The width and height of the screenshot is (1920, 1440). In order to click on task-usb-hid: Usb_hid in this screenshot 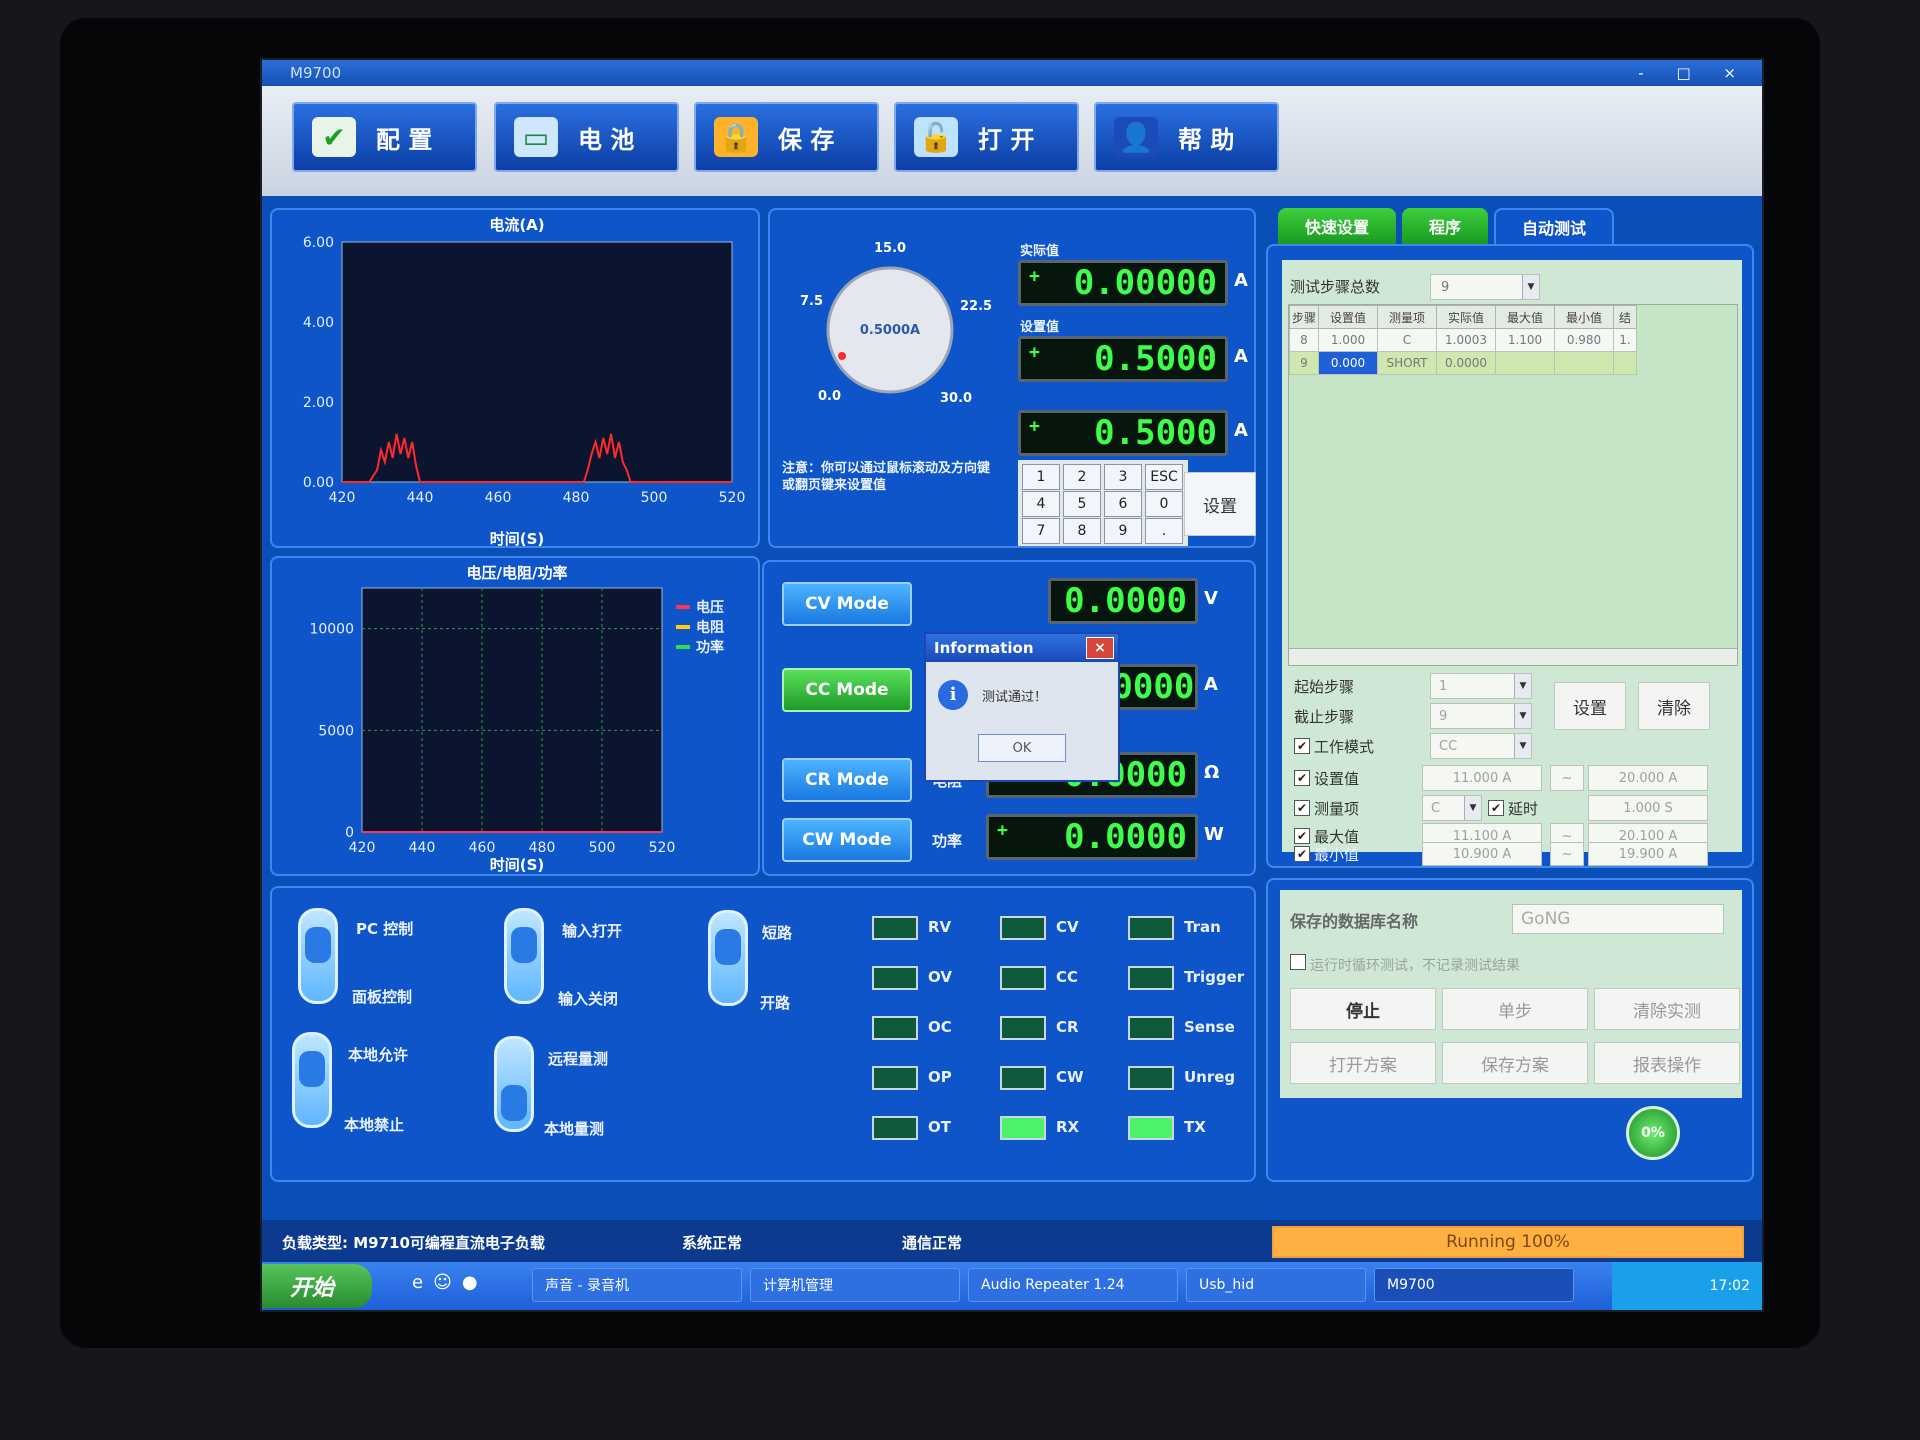, I will do `click(1276, 1285)`.